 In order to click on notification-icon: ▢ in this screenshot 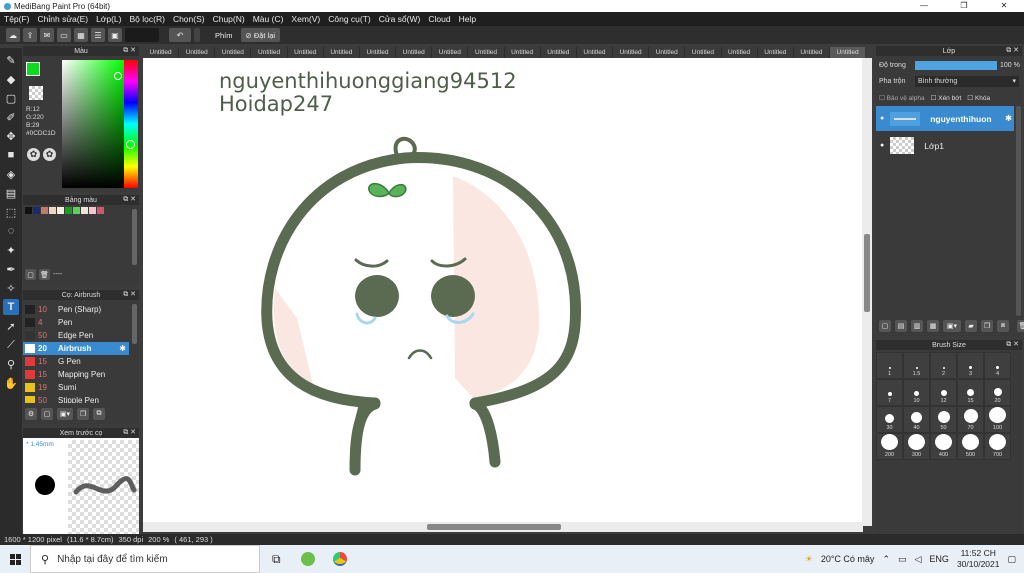, I will do `click(1011, 559)`.